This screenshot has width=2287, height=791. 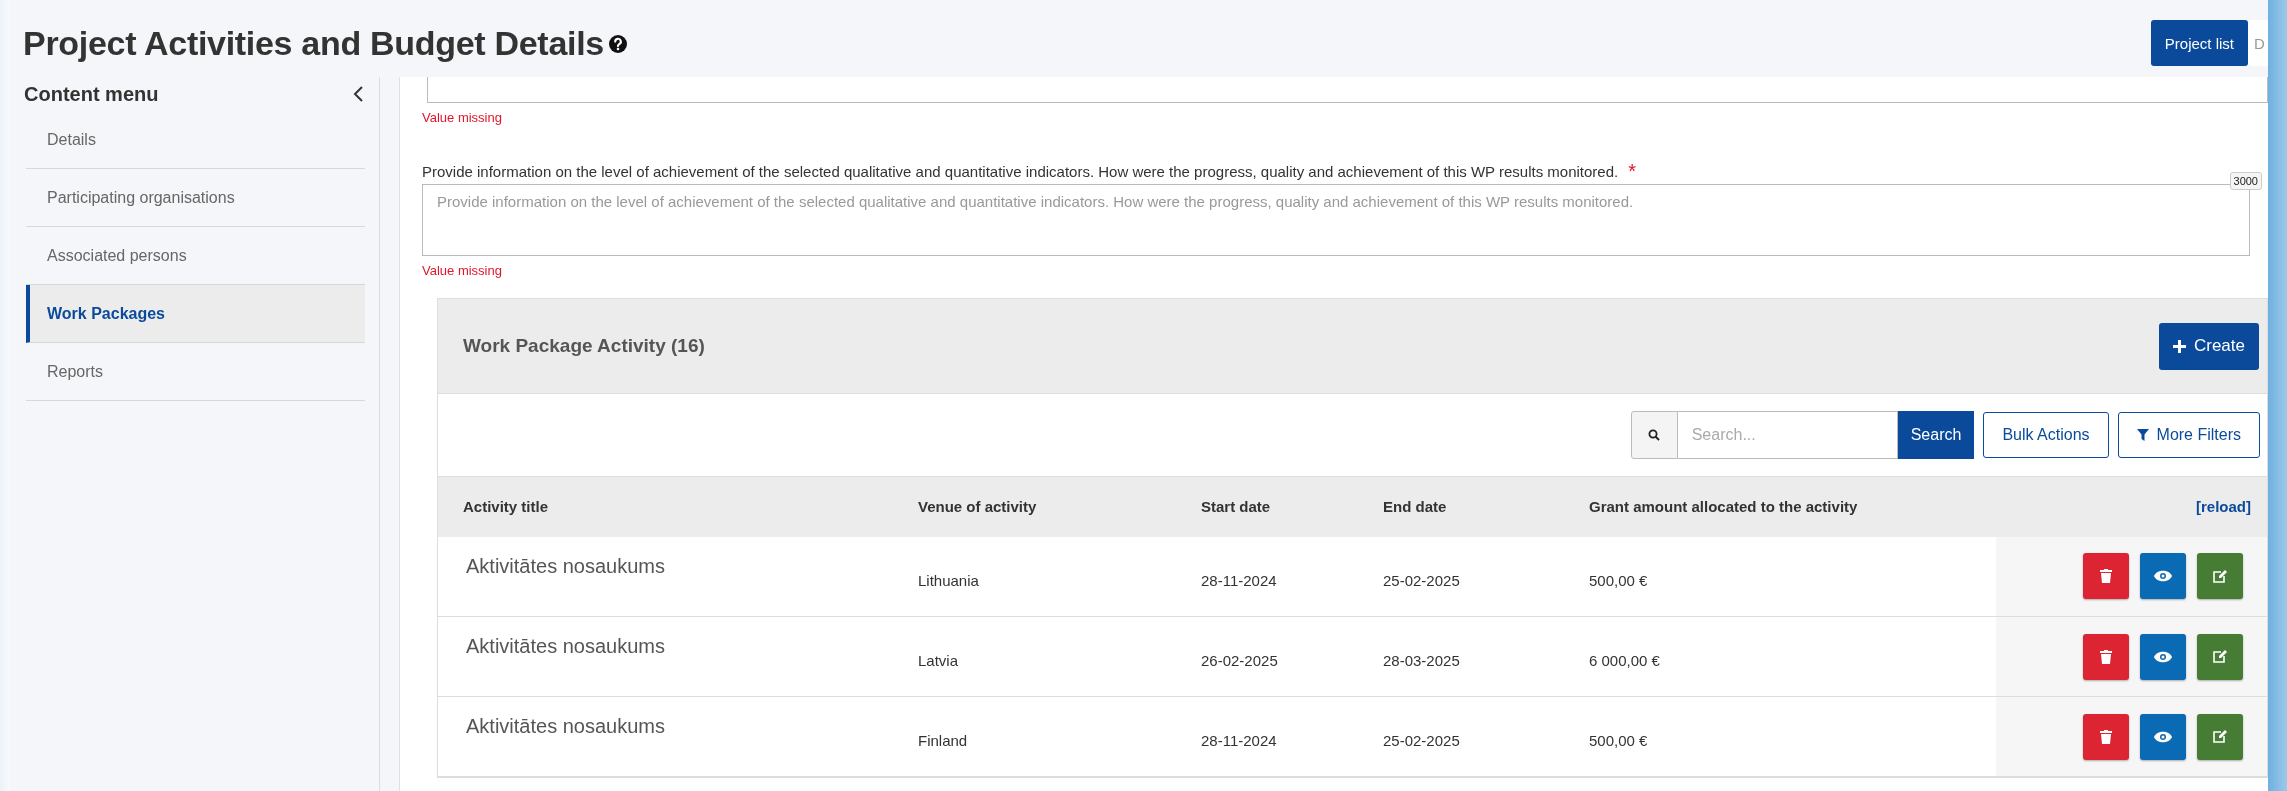 I want to click on column-header: End date, so click(x=1461, y=506).